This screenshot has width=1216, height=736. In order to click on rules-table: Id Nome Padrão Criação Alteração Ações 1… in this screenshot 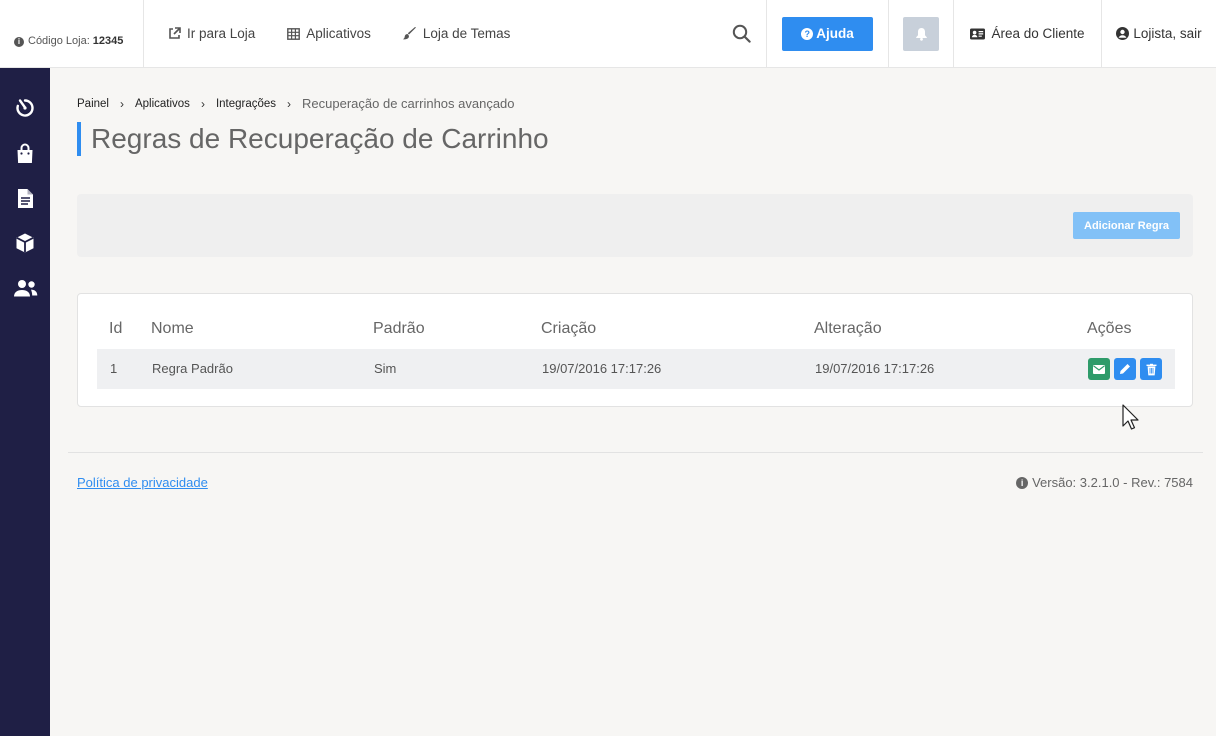, I will do `click(635, 350)`.